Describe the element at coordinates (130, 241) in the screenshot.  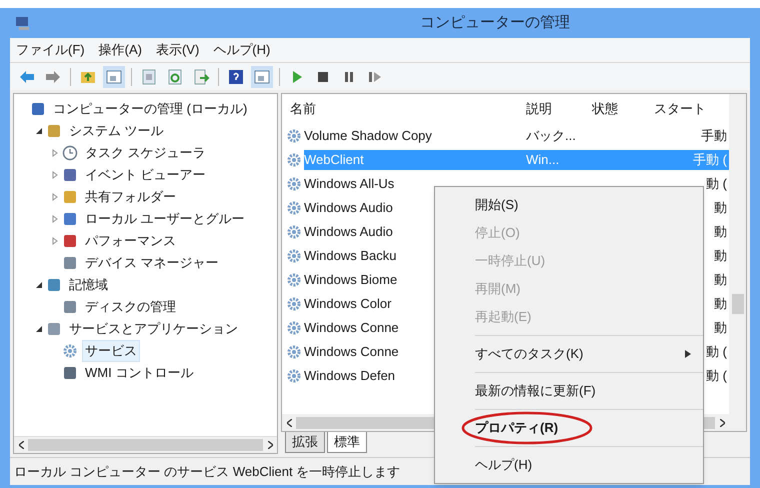
I see `tree-item: パフォーマンス` at that location.